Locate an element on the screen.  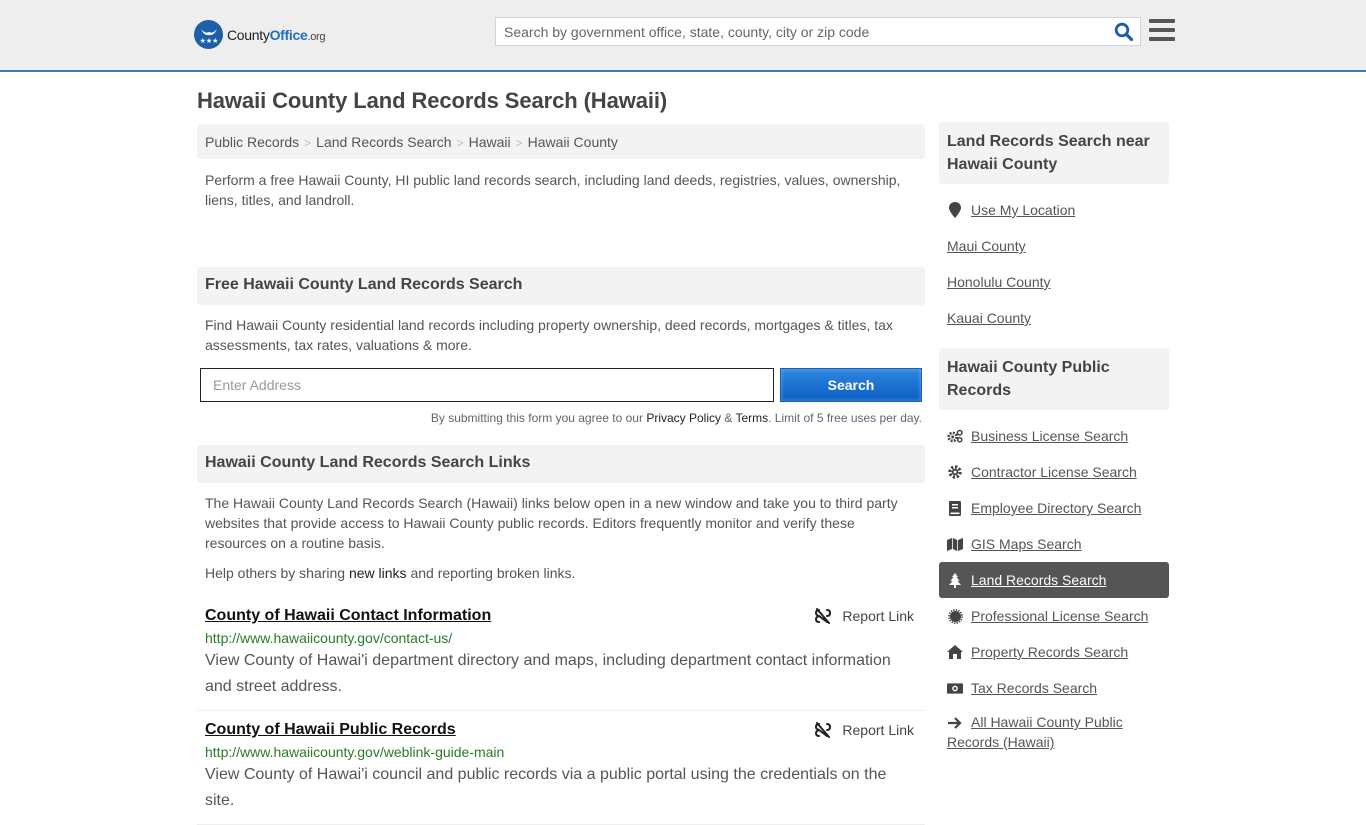
tree-icon is located at coordinates (955, 580).